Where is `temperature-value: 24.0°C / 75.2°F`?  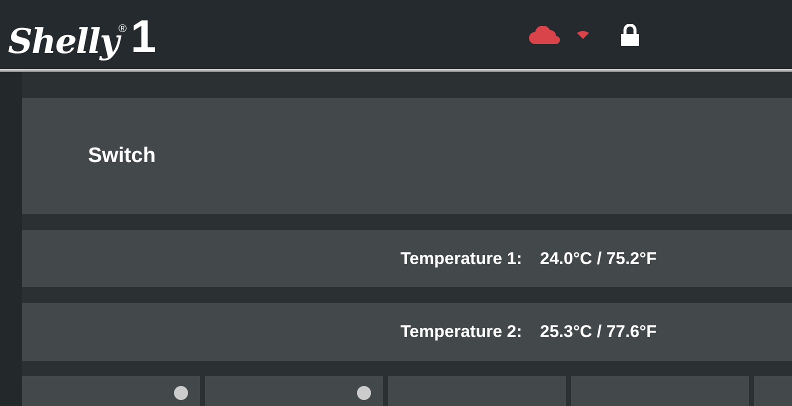 temperature-value: 24.0°C / 75.2°F is located at coordinates (598, 259).